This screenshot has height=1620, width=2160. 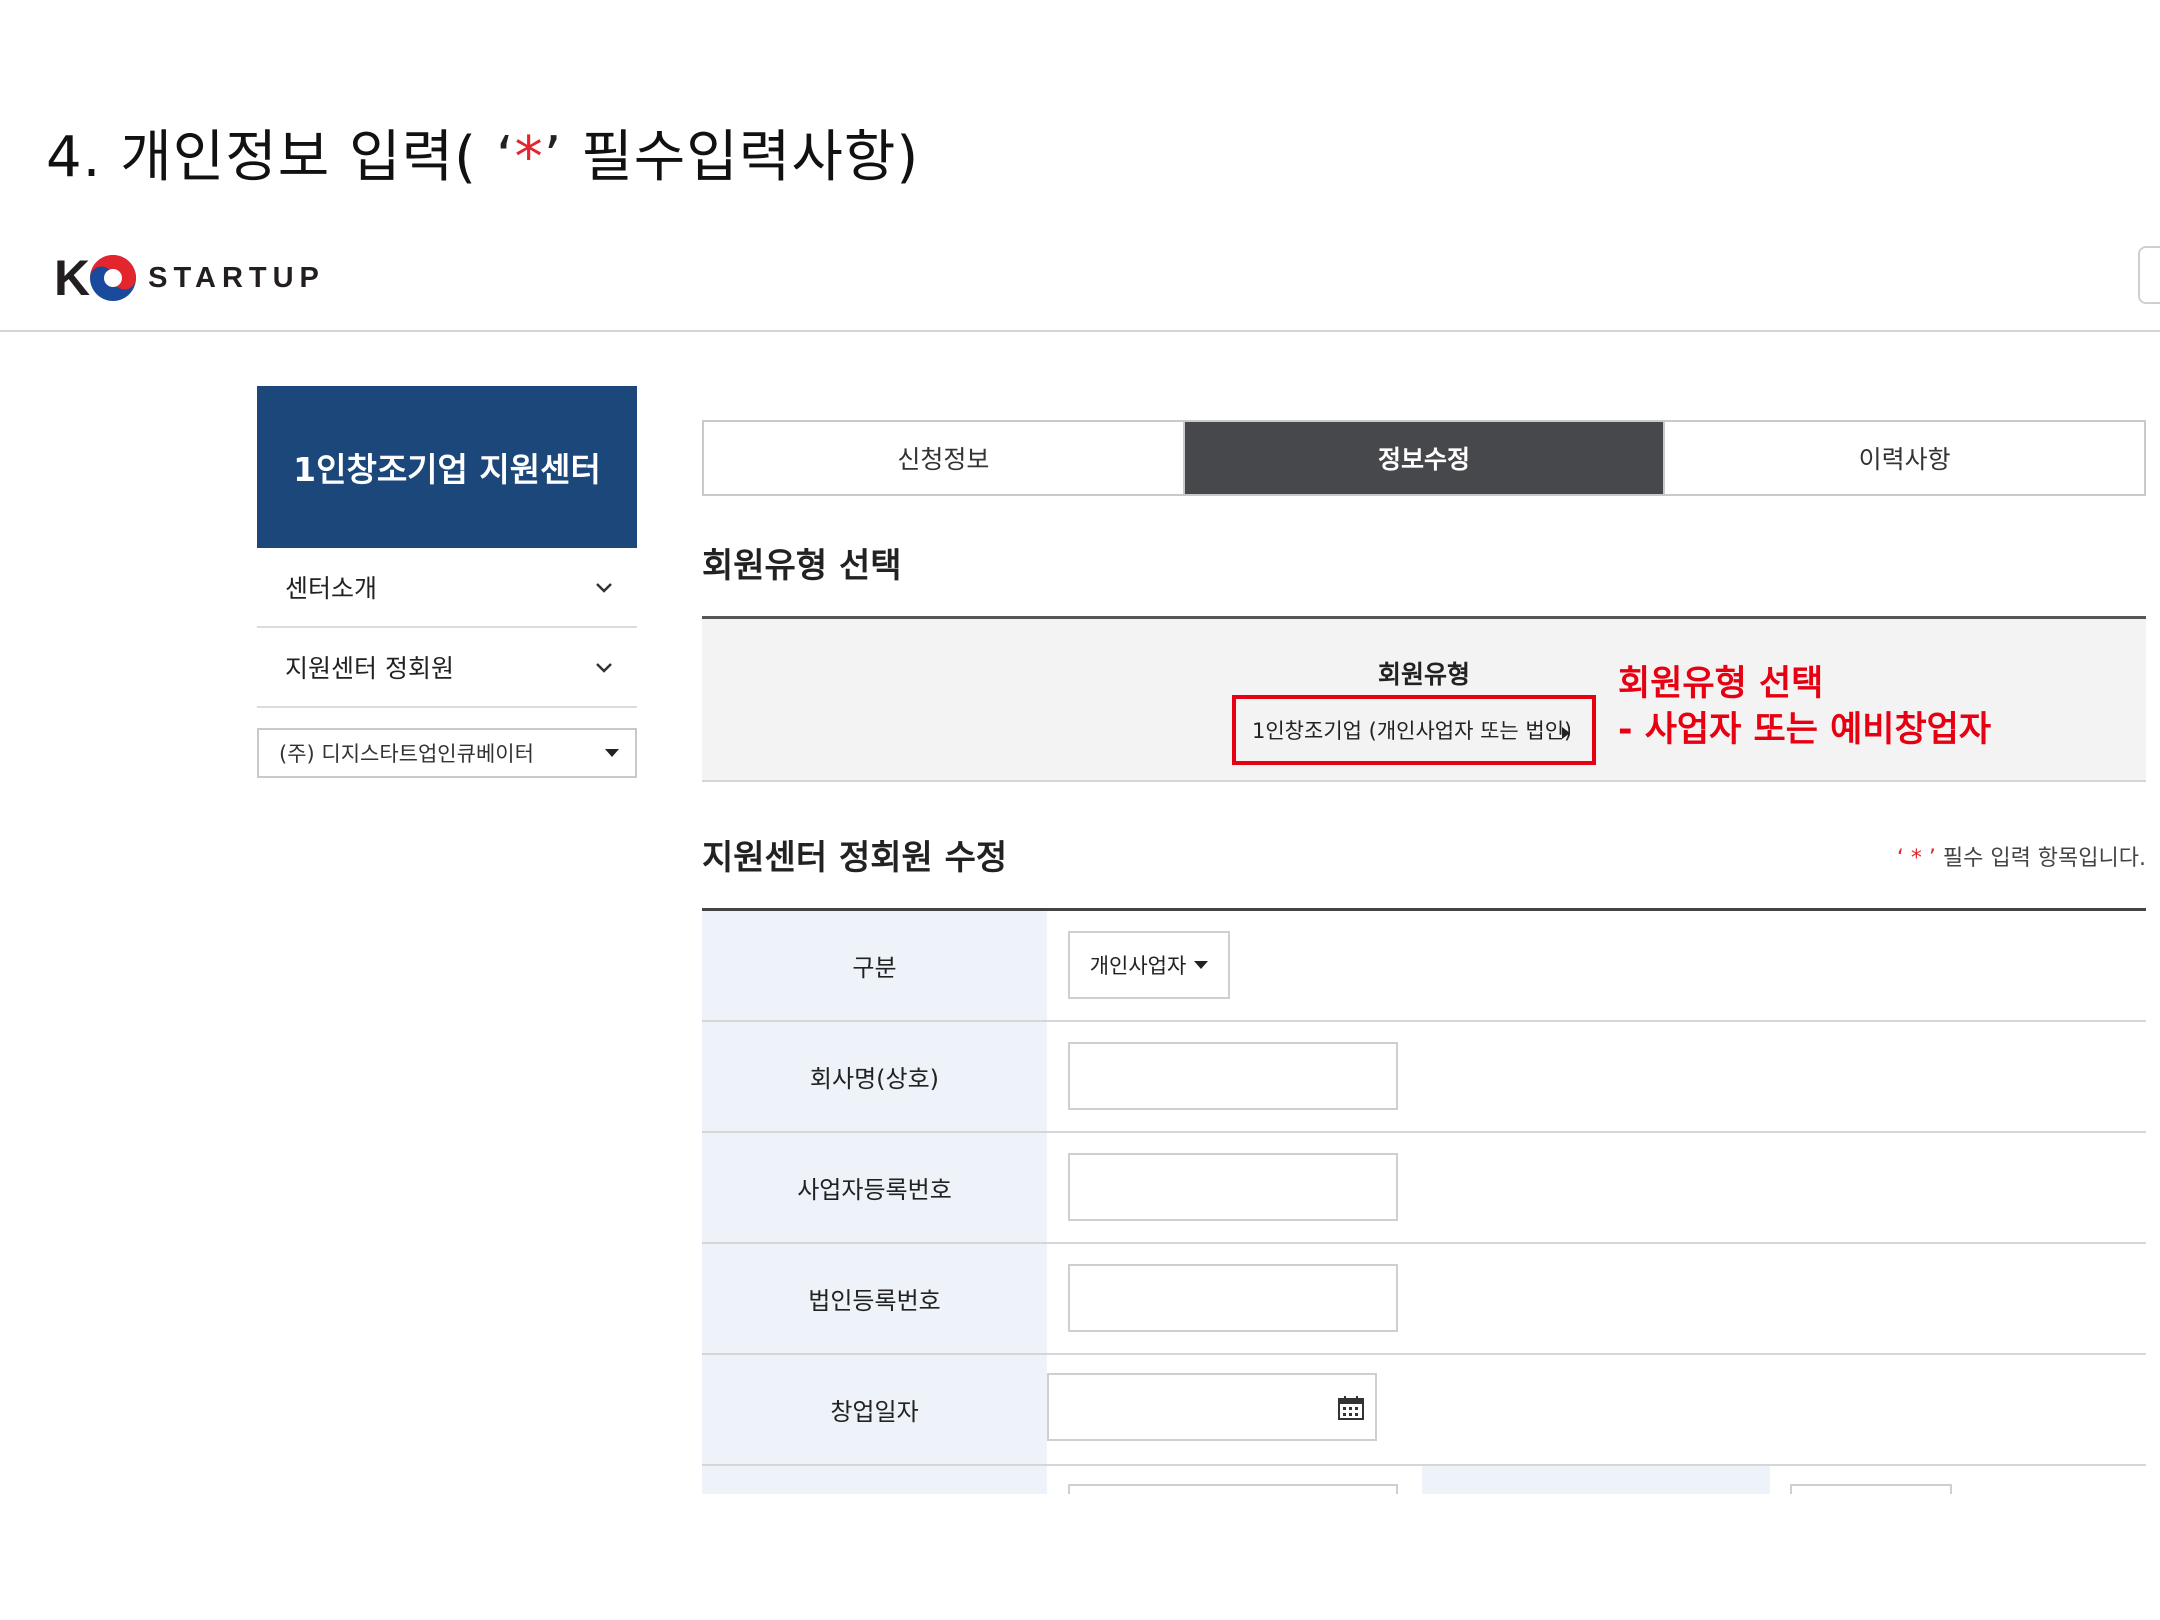 What do you see at coordinates (1721, 684) in the screenshot?
I see `annotation-line-1: 회원유형 선택` at bounding box center [1721, 684].